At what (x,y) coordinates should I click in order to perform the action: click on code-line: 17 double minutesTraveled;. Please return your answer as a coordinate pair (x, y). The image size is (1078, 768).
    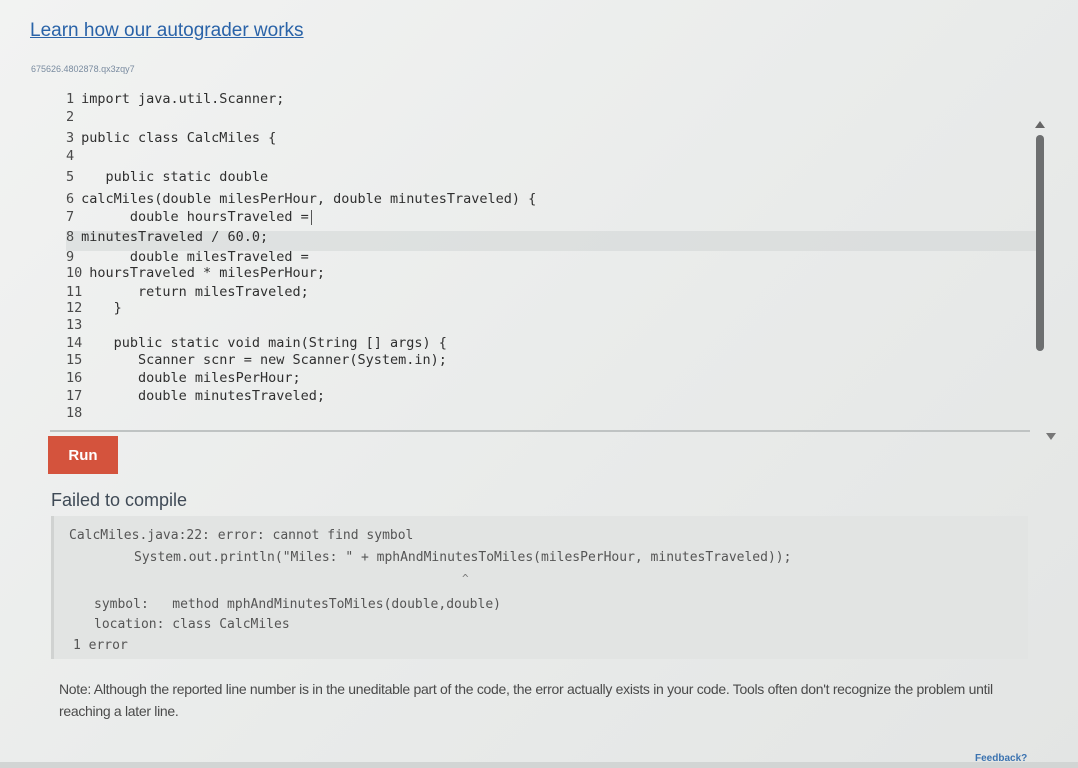
    Looking at the image, I should click on (195, 396).